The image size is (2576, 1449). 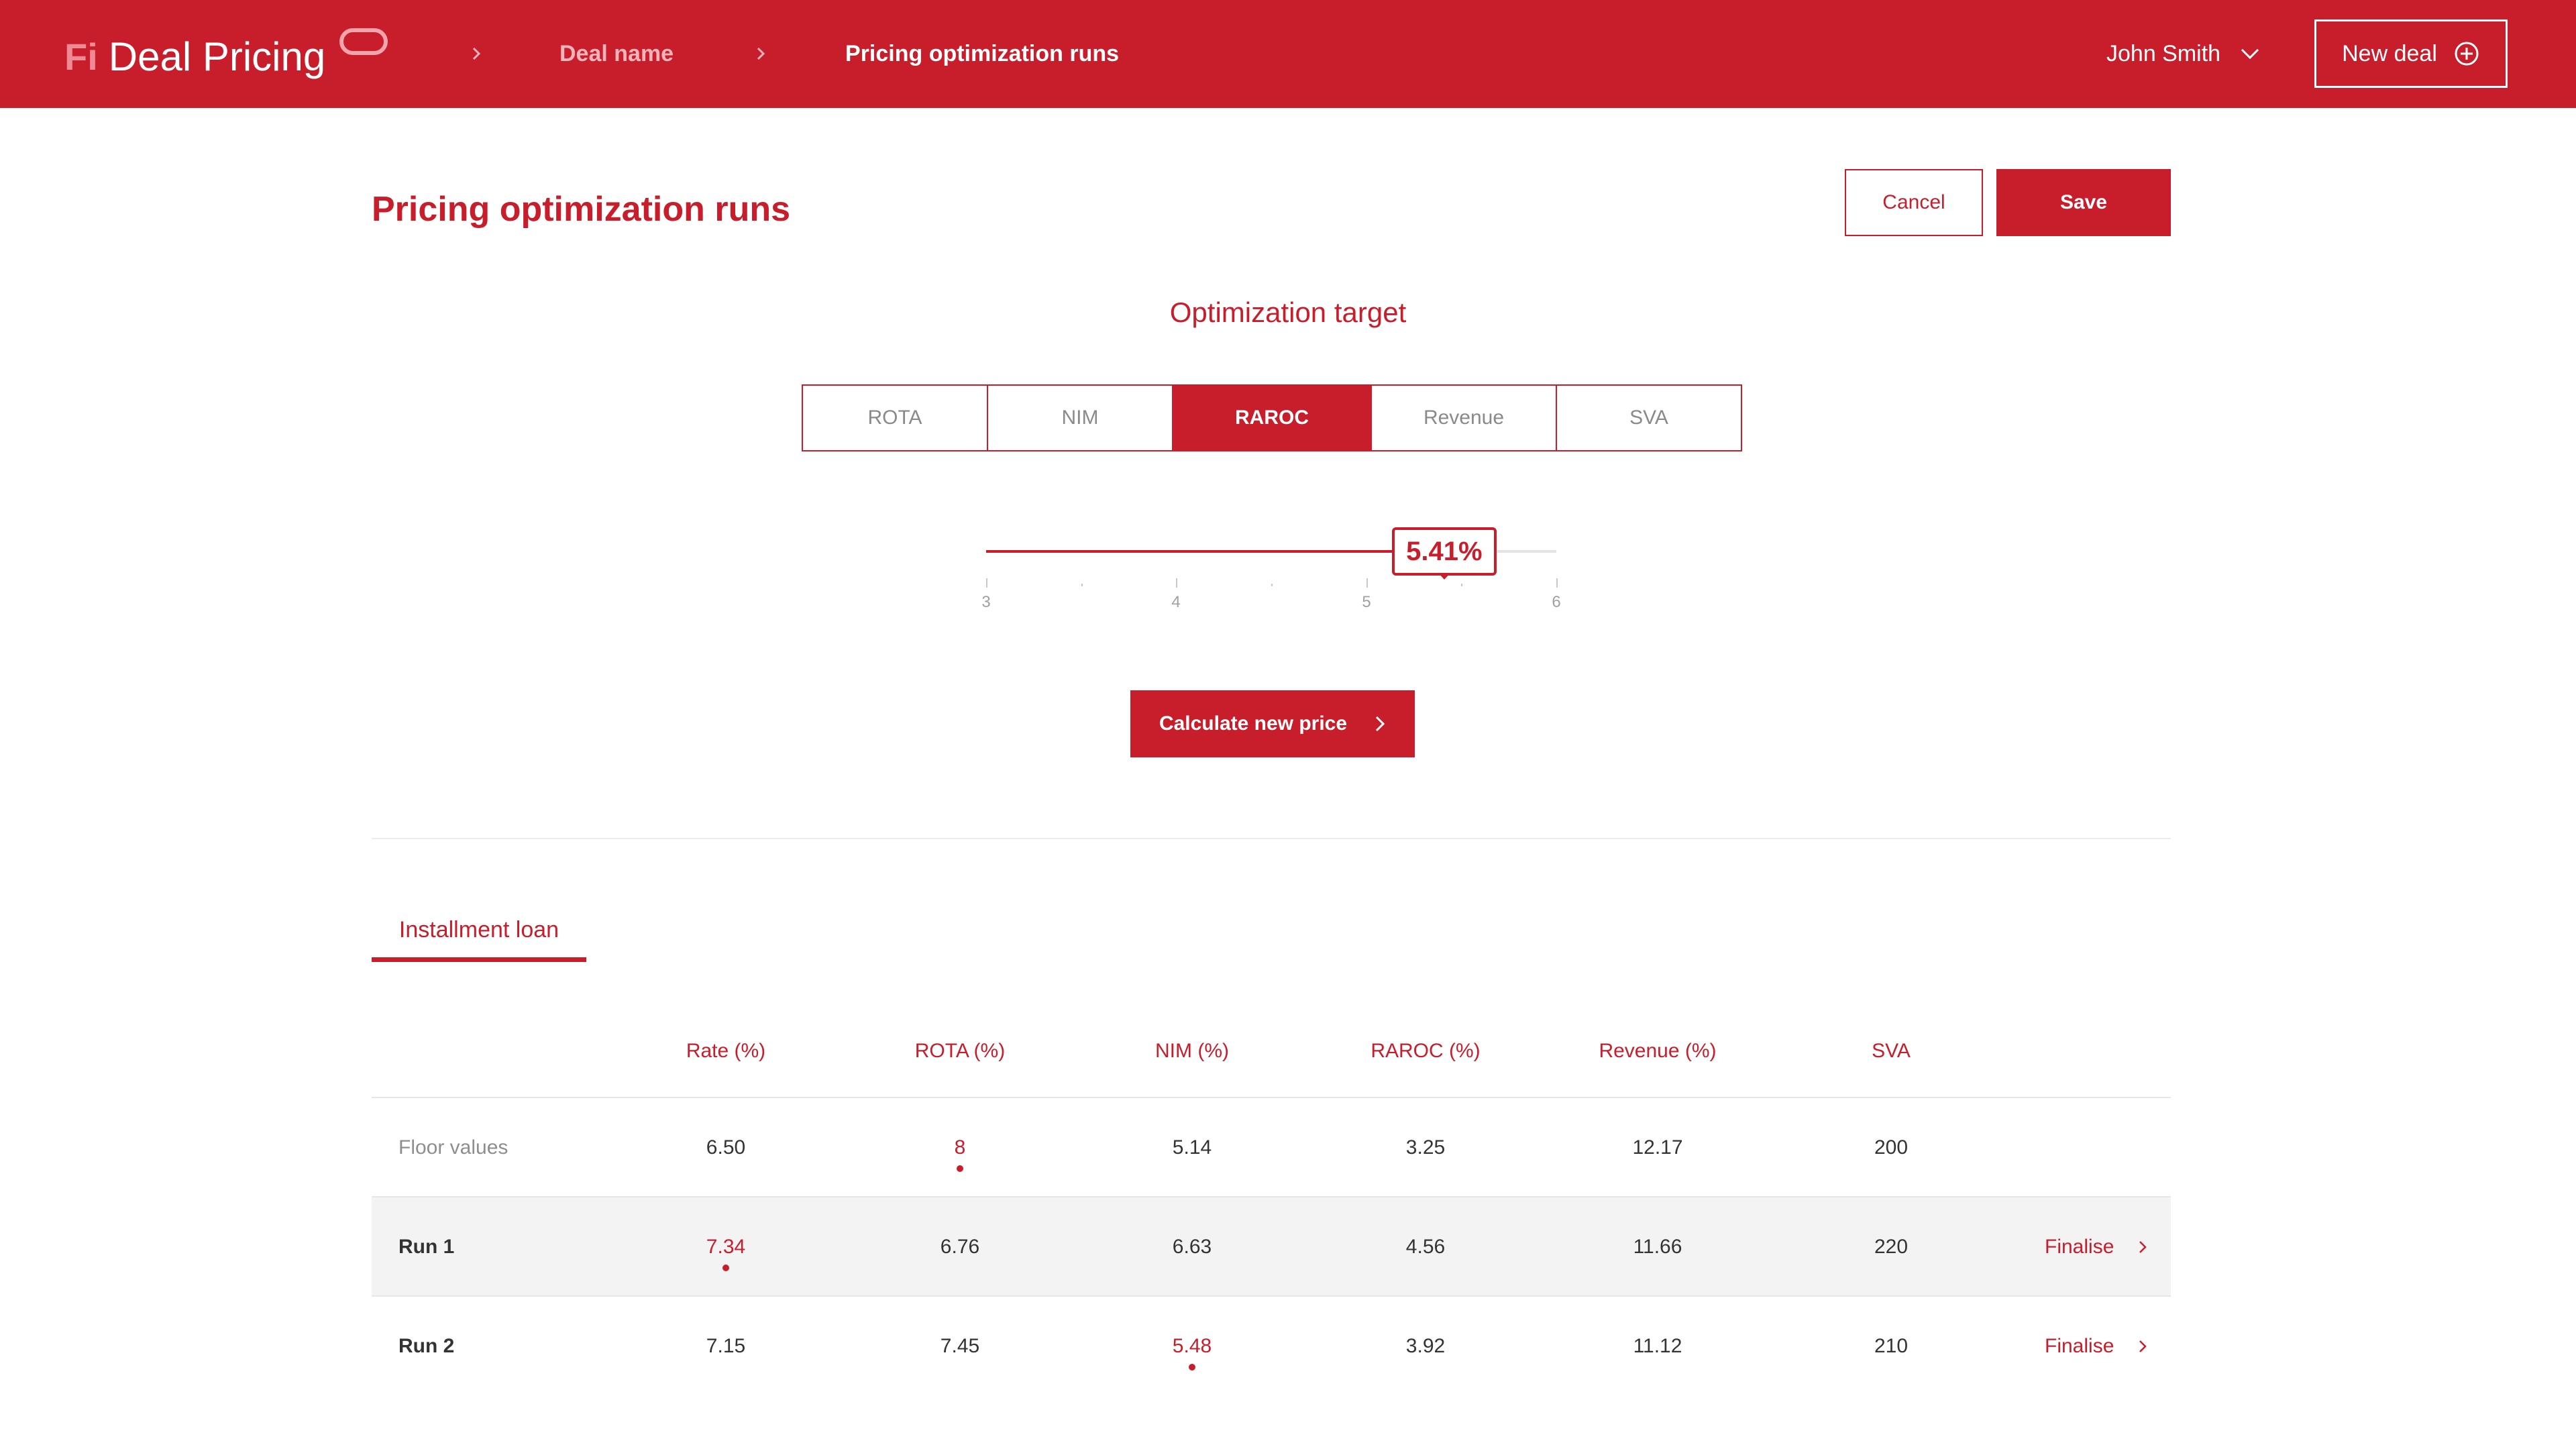 I want to click on slider-pointer, so click(x=1444, y=576).